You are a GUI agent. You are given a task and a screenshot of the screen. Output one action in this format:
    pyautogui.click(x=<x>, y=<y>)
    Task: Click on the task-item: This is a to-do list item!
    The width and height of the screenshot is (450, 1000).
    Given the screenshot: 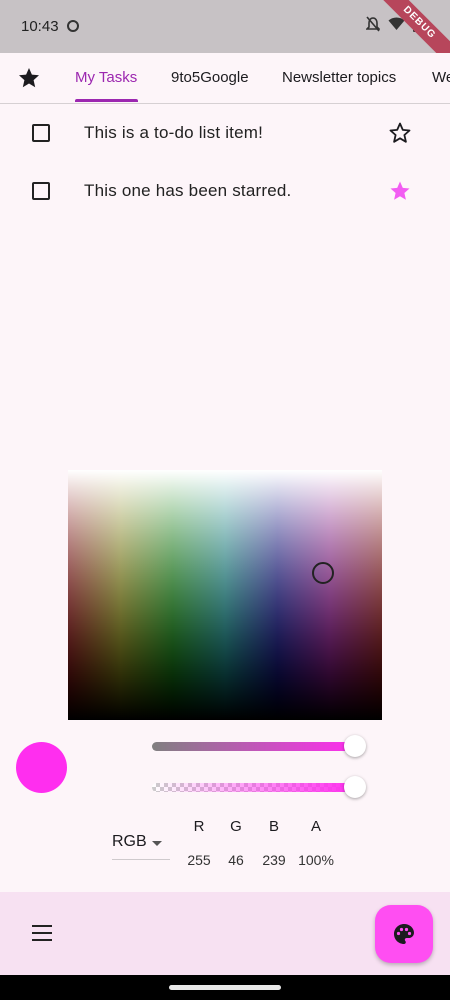 What is the action you would take?
    pyautogui.click(x=225, y=133)
    